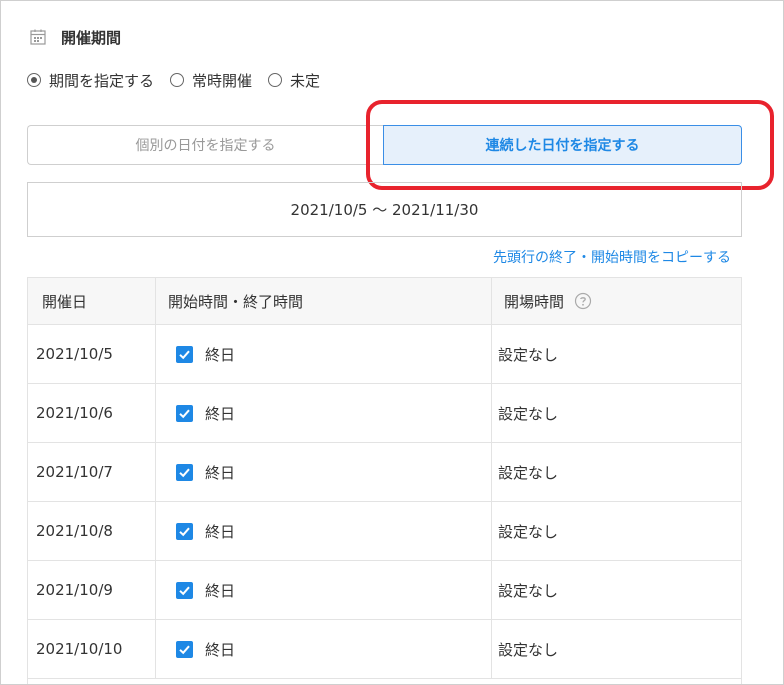 The height and width of the screenshot is (685, 784). Describe the element at coordinates (205, 145) in the screenshot. I see `individual-dates-button: 個別の日付を指定する` at that location.